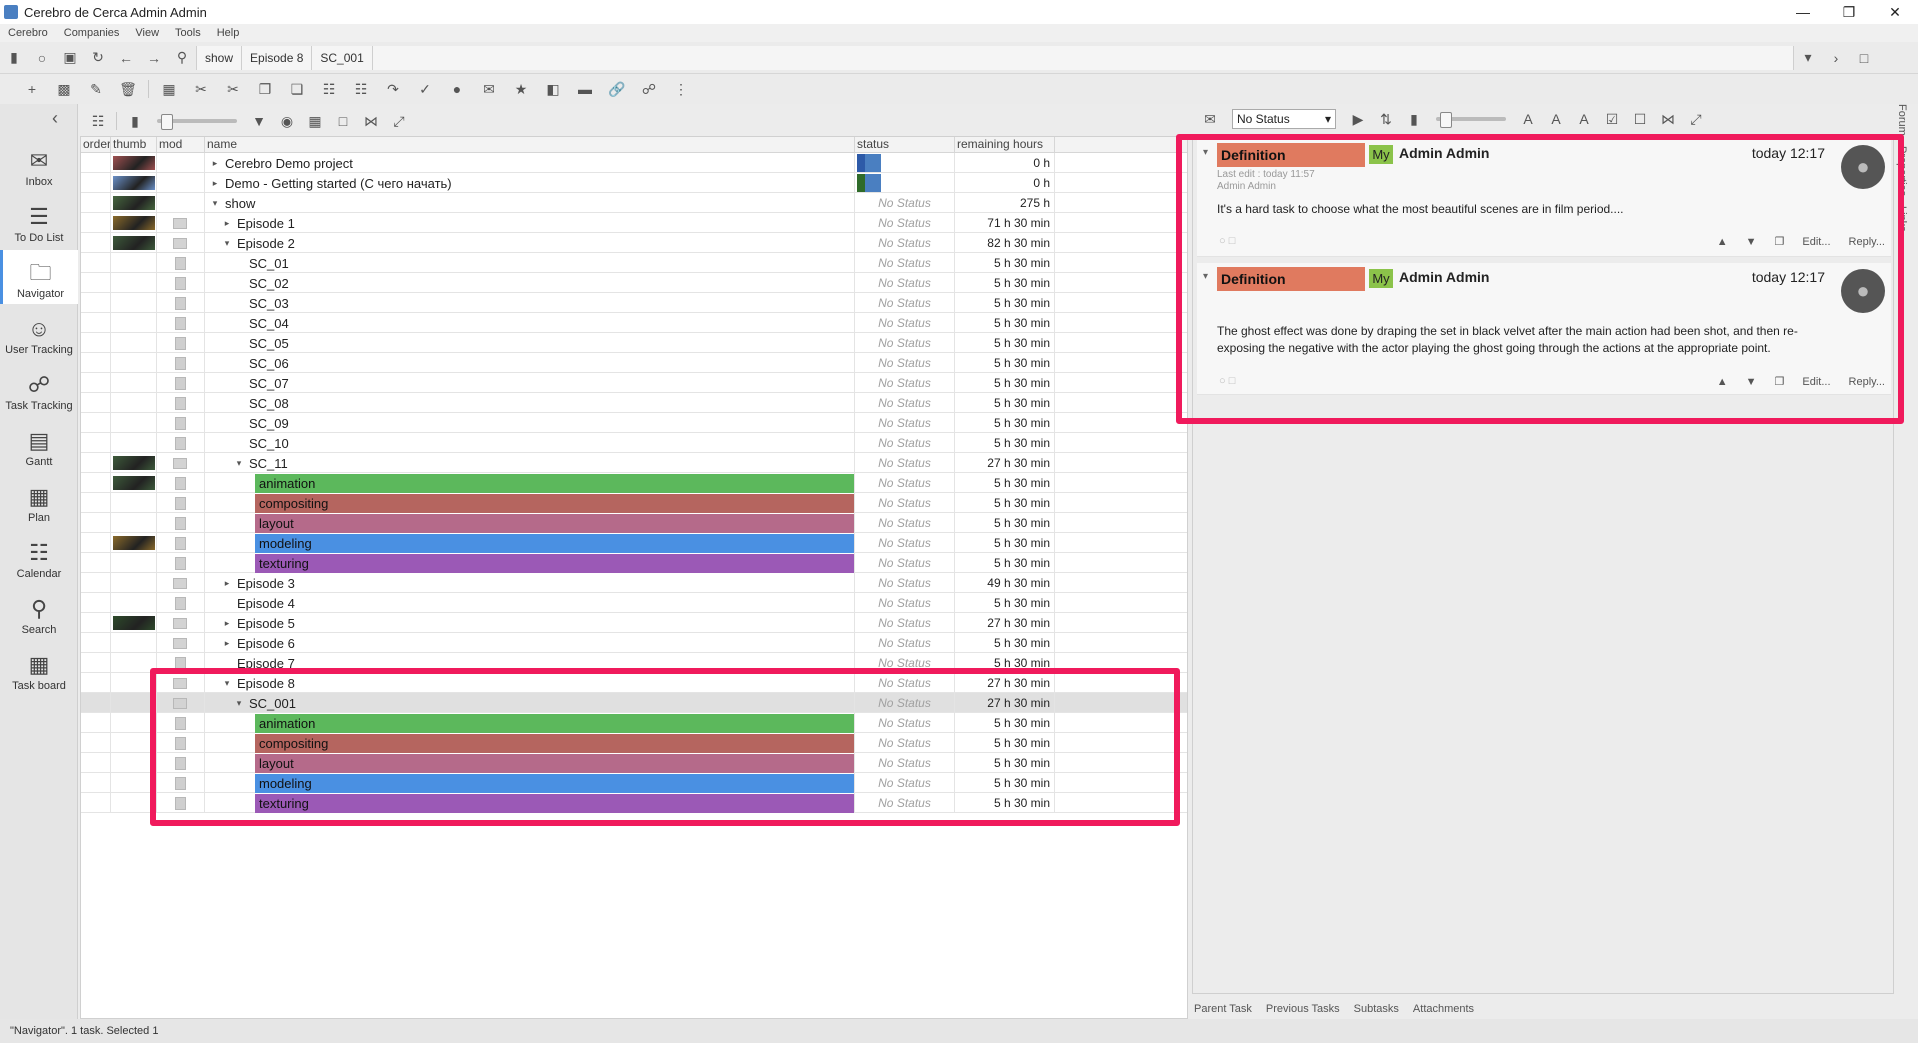 Image resolution: width=1918 pixels, height=1043 pixels. Describe the element at coordinates (617, 89) in the screenshot. I see `link-icon: 🔗` at that location.